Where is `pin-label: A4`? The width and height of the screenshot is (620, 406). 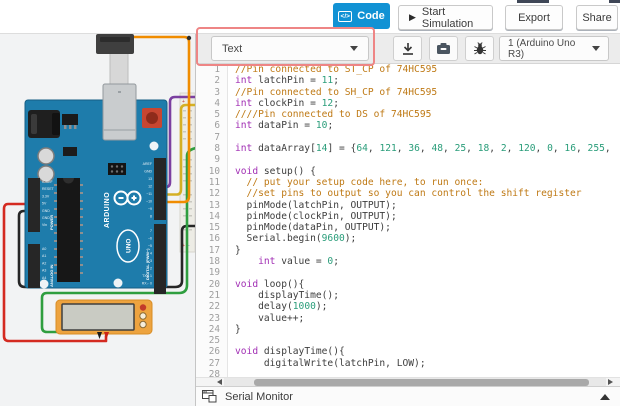
pin-label: A4 is located at coordinates (44, 278).